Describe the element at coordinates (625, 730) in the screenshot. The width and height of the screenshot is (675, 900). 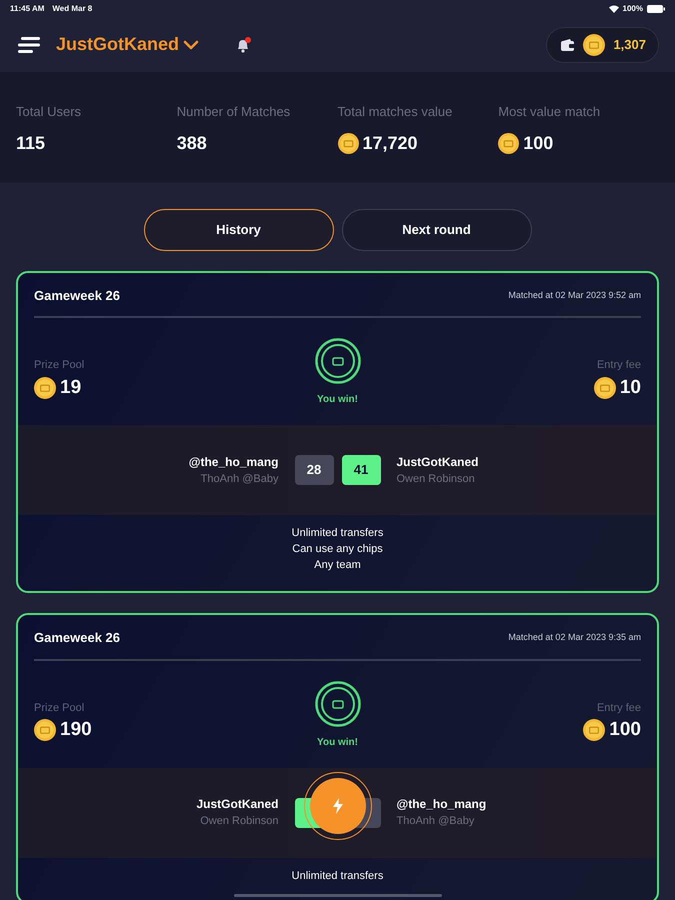
I see `amount: 100` at that location.